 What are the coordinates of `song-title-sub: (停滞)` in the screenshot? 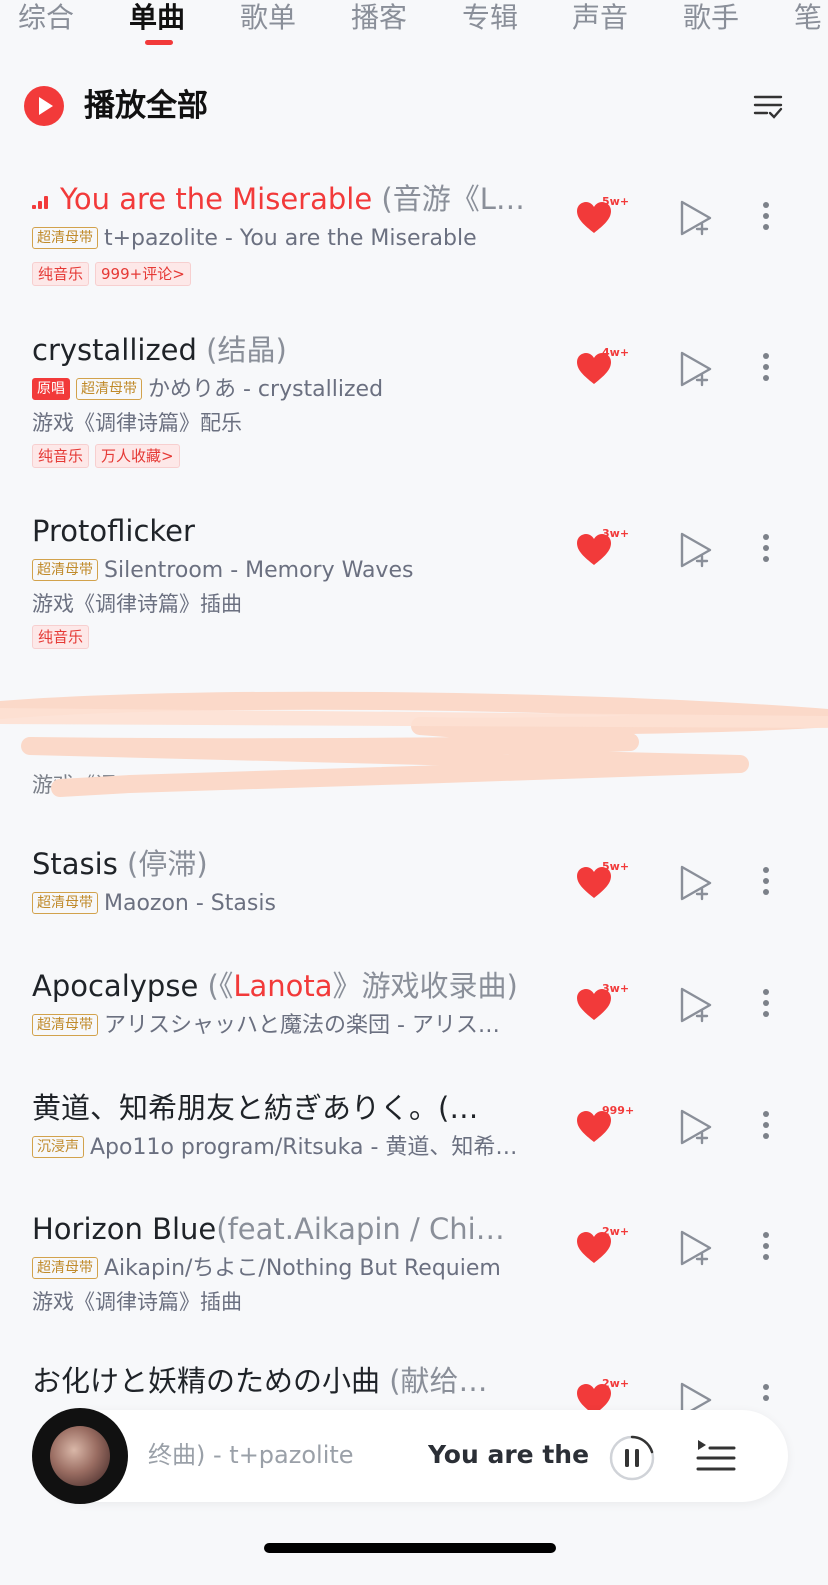 It's located at (162, 864).